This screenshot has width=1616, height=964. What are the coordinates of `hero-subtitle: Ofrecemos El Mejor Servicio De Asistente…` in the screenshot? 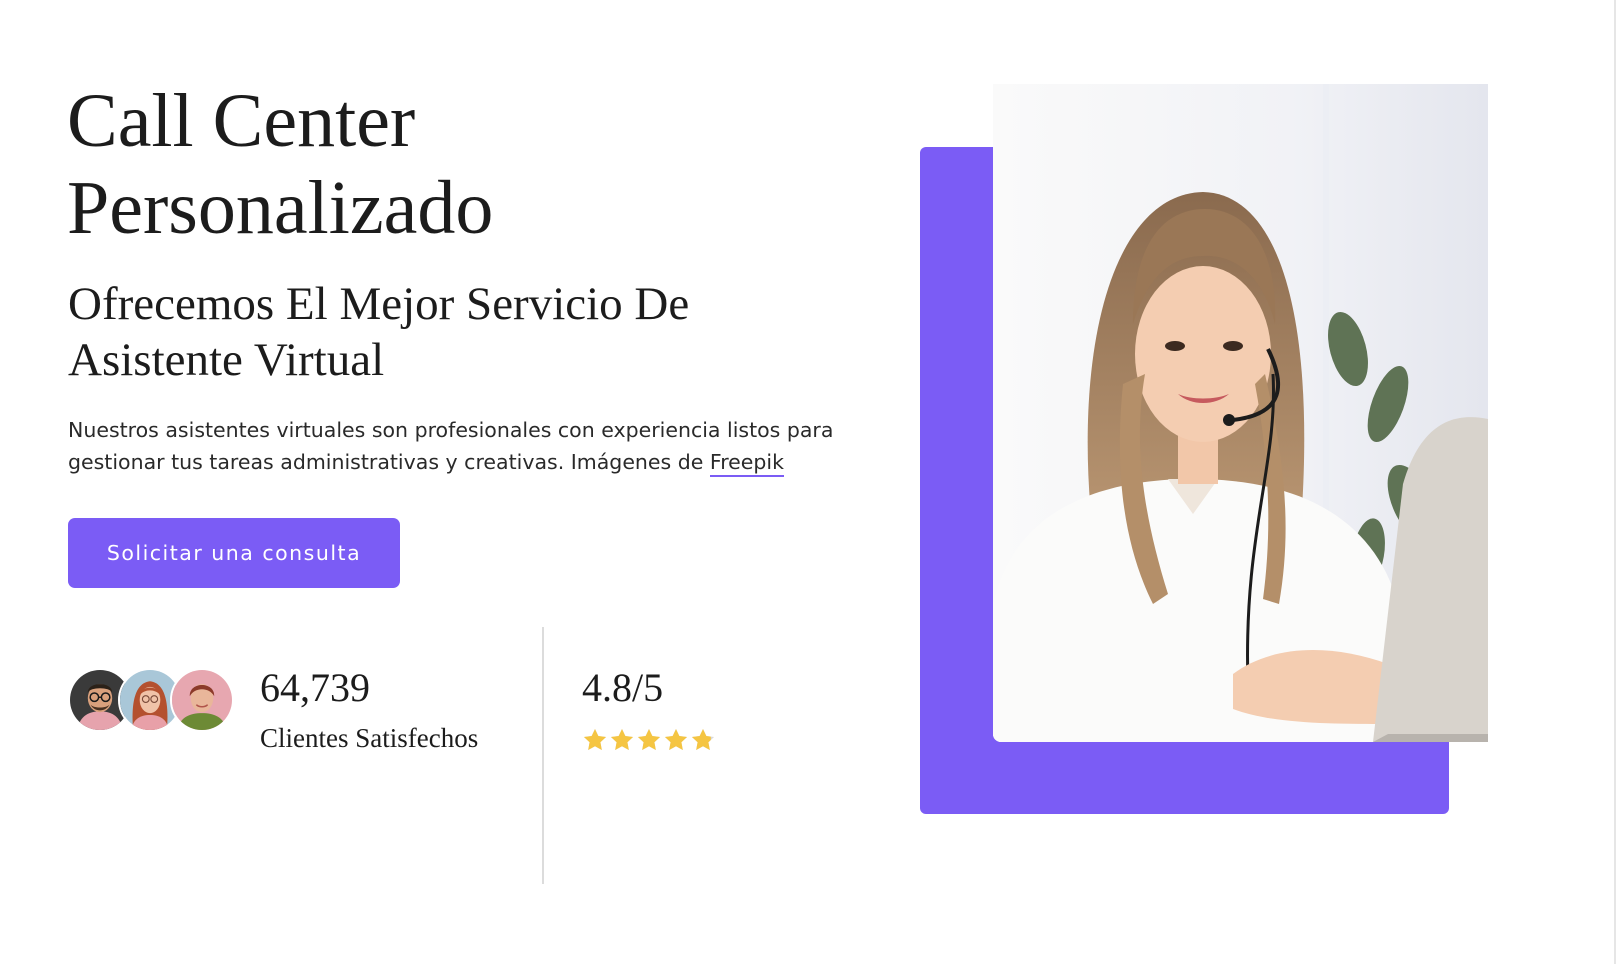 It's located at (418, 332).